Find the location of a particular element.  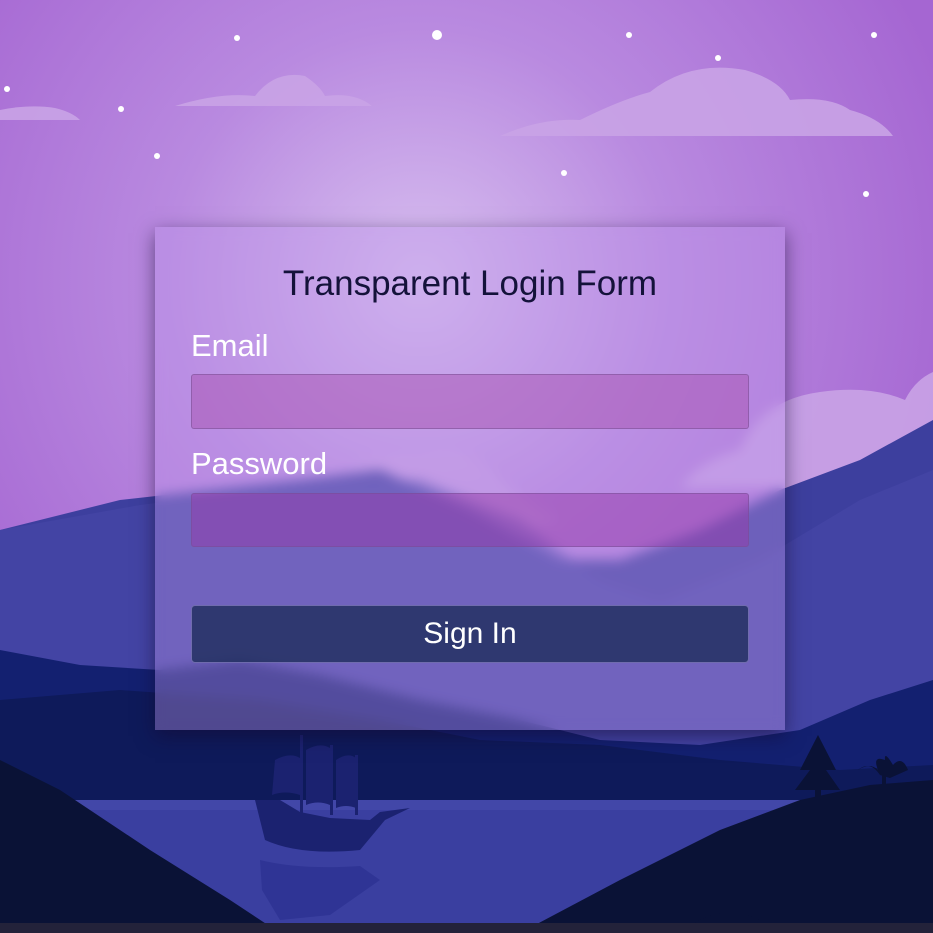

password-label: Password is located at coordinates (259, 463).